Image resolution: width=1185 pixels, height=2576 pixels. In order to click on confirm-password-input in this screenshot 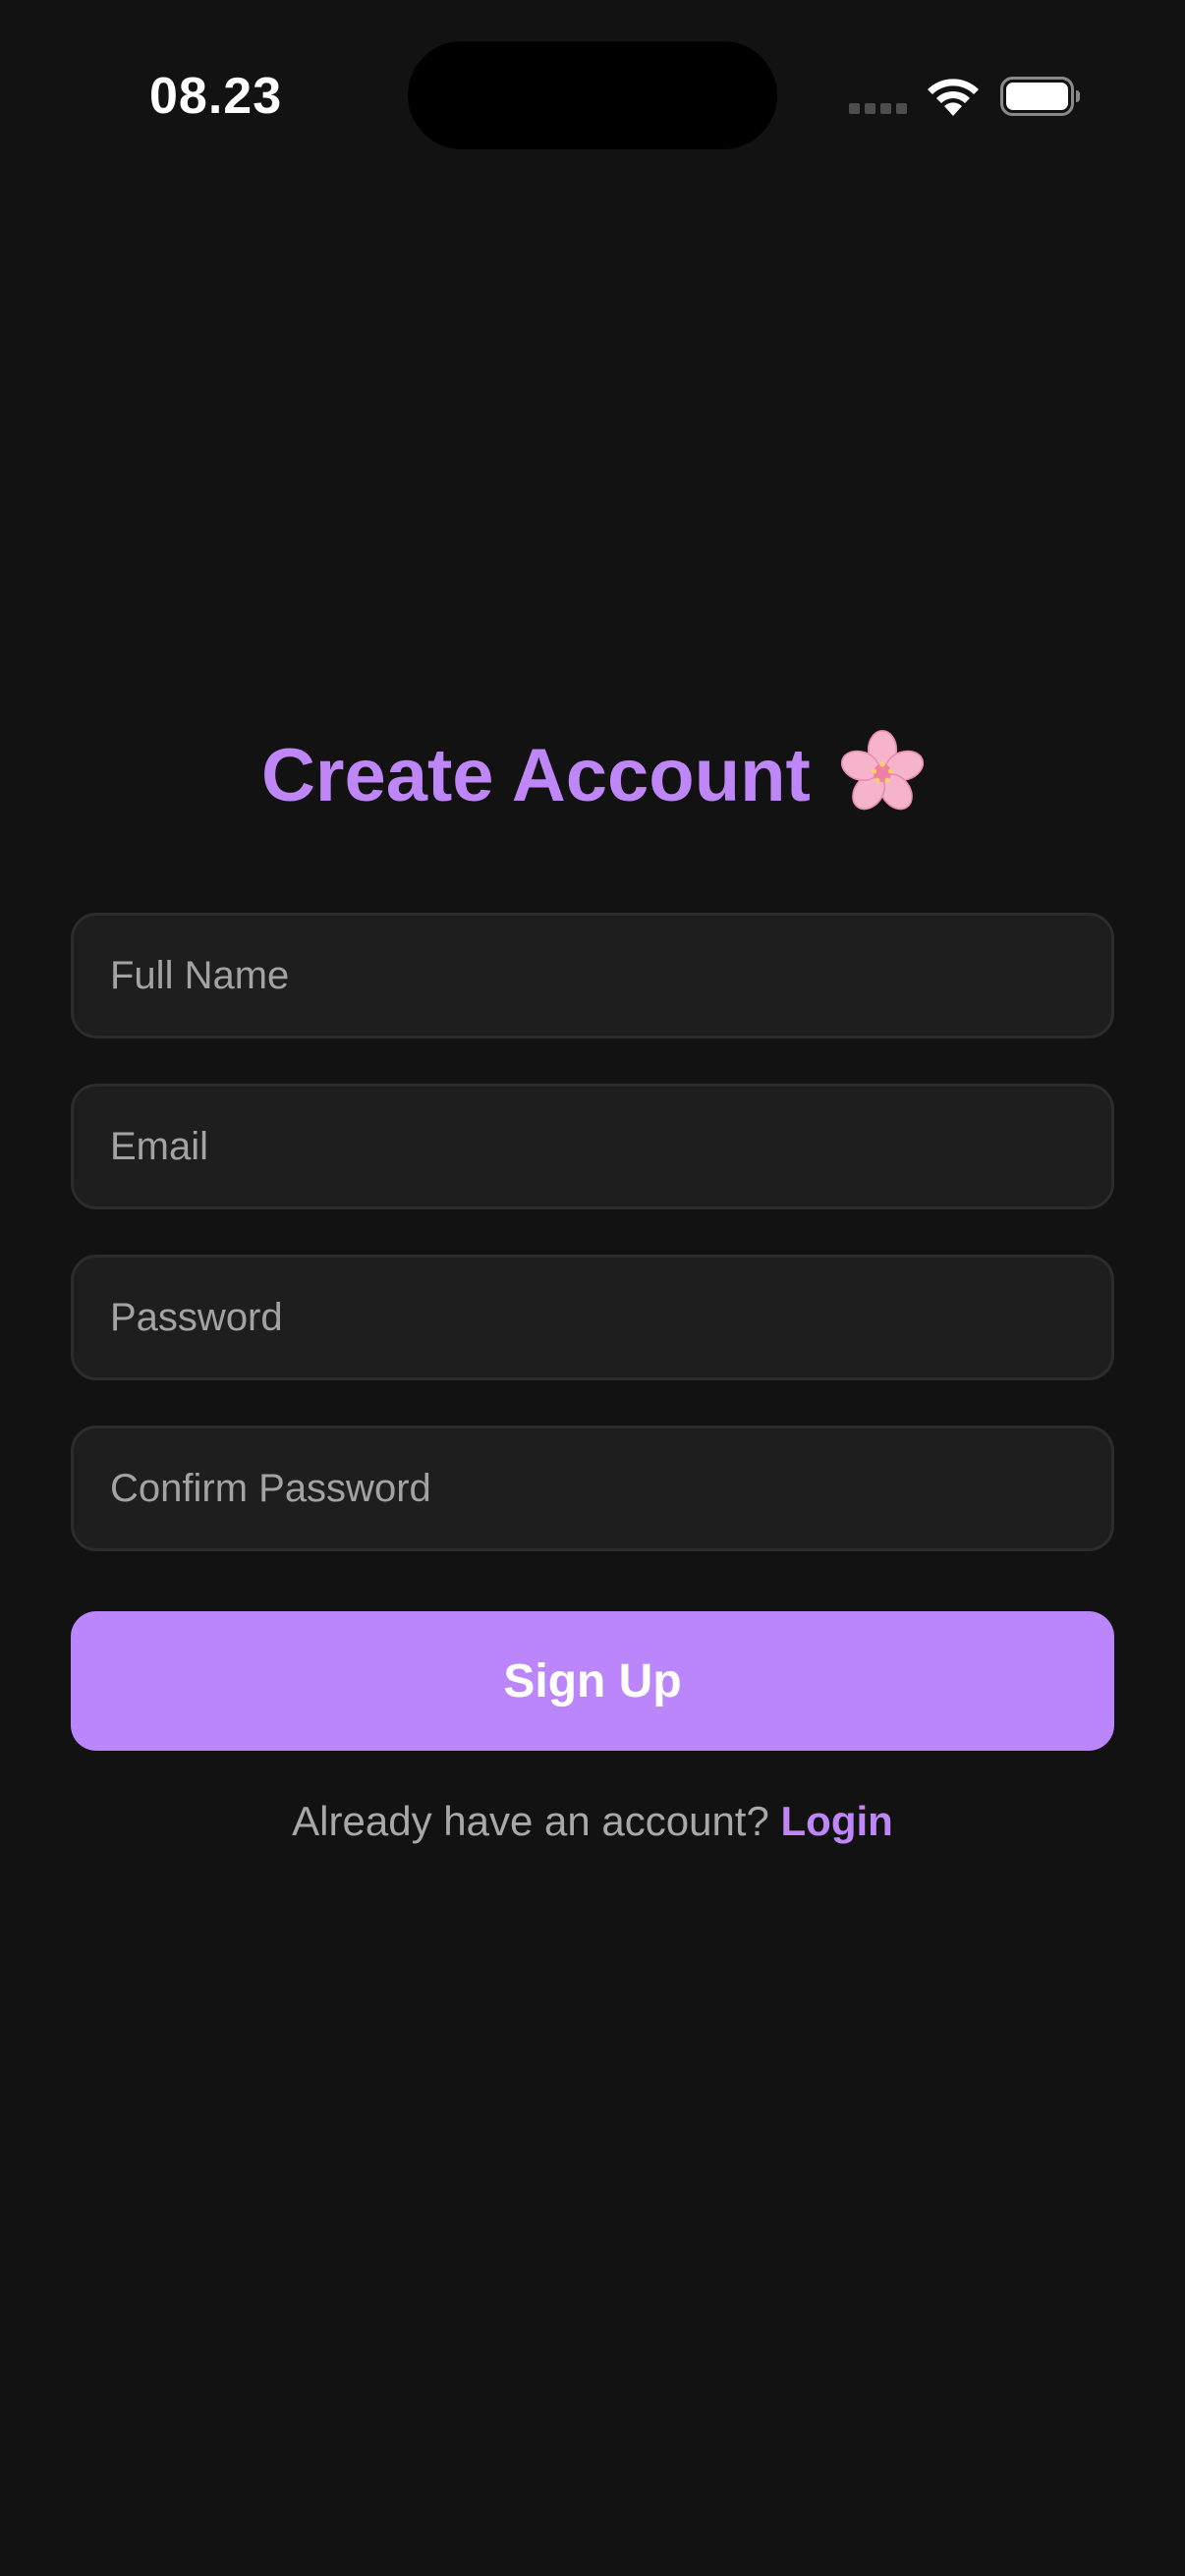, I will do `click(592, 1488)`.